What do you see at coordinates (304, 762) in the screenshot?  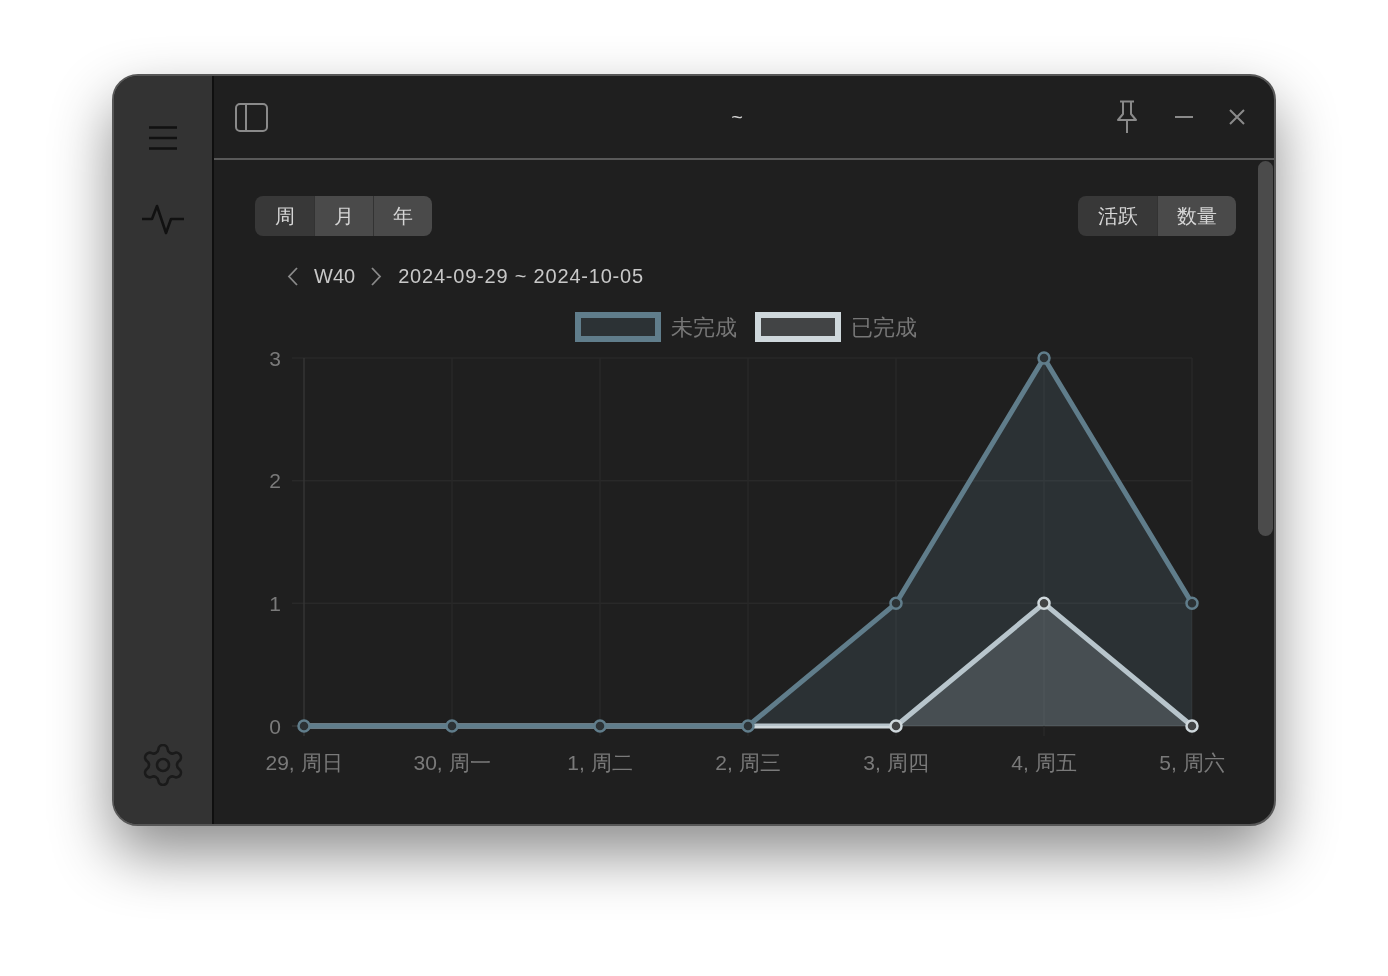 I see `x-axis-label: 29, 周日` at bounding box center [304, 762].